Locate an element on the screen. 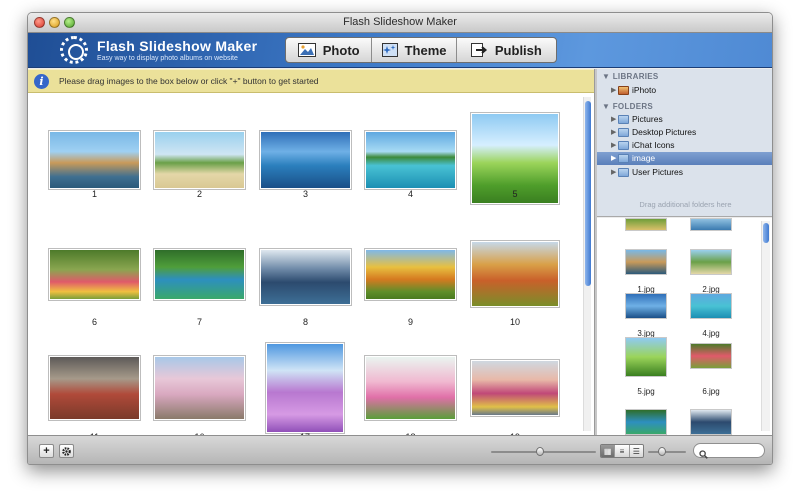  photo-cell: 2 is located at coordinates (199, 164).